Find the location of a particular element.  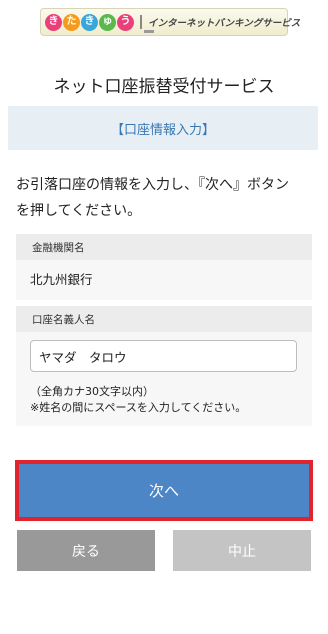

next-button: 次へ is located at coordinates (164, 490).